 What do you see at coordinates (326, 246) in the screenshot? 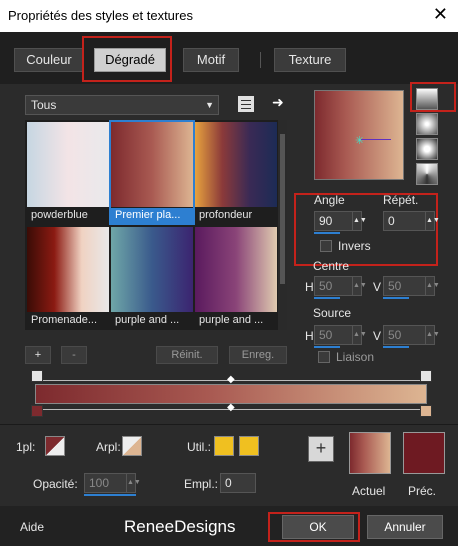
I see `invert-checkbox` at bounding box center [326, 246].